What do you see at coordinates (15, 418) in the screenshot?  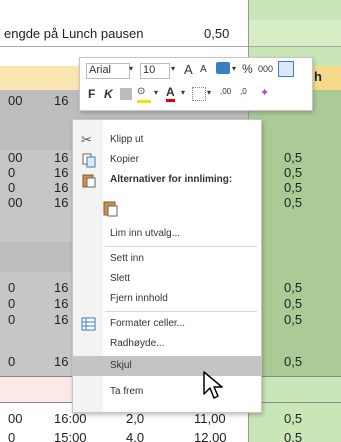 I see `row-10-a: 00` at bounding box center [15, 418].